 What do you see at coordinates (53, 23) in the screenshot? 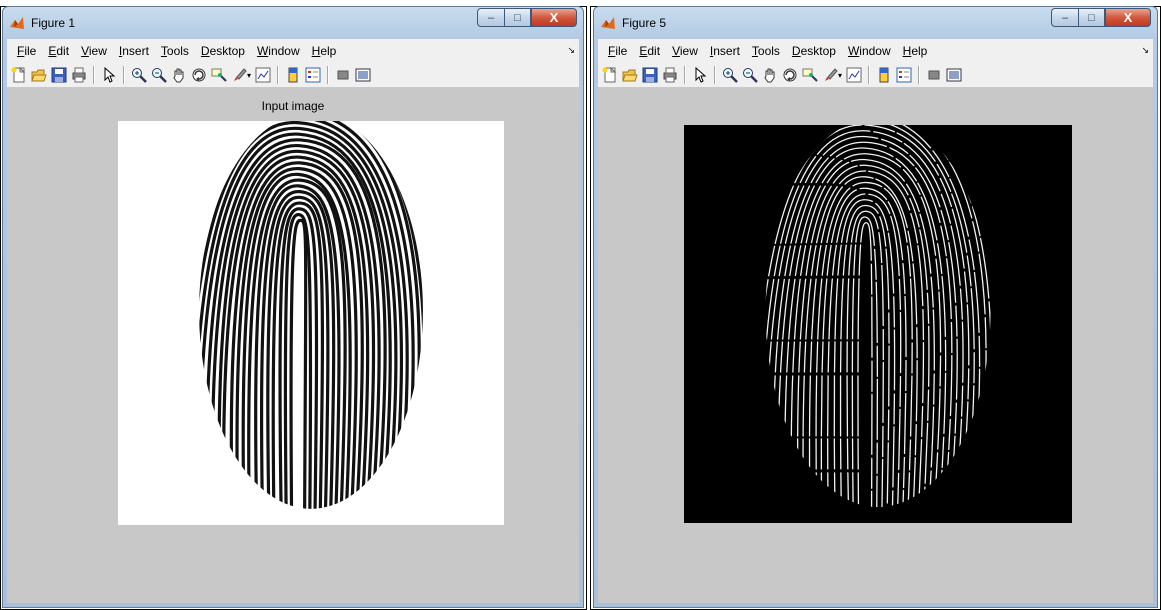
I see `window-title: Figure 1` at bounding box center [53, 23].